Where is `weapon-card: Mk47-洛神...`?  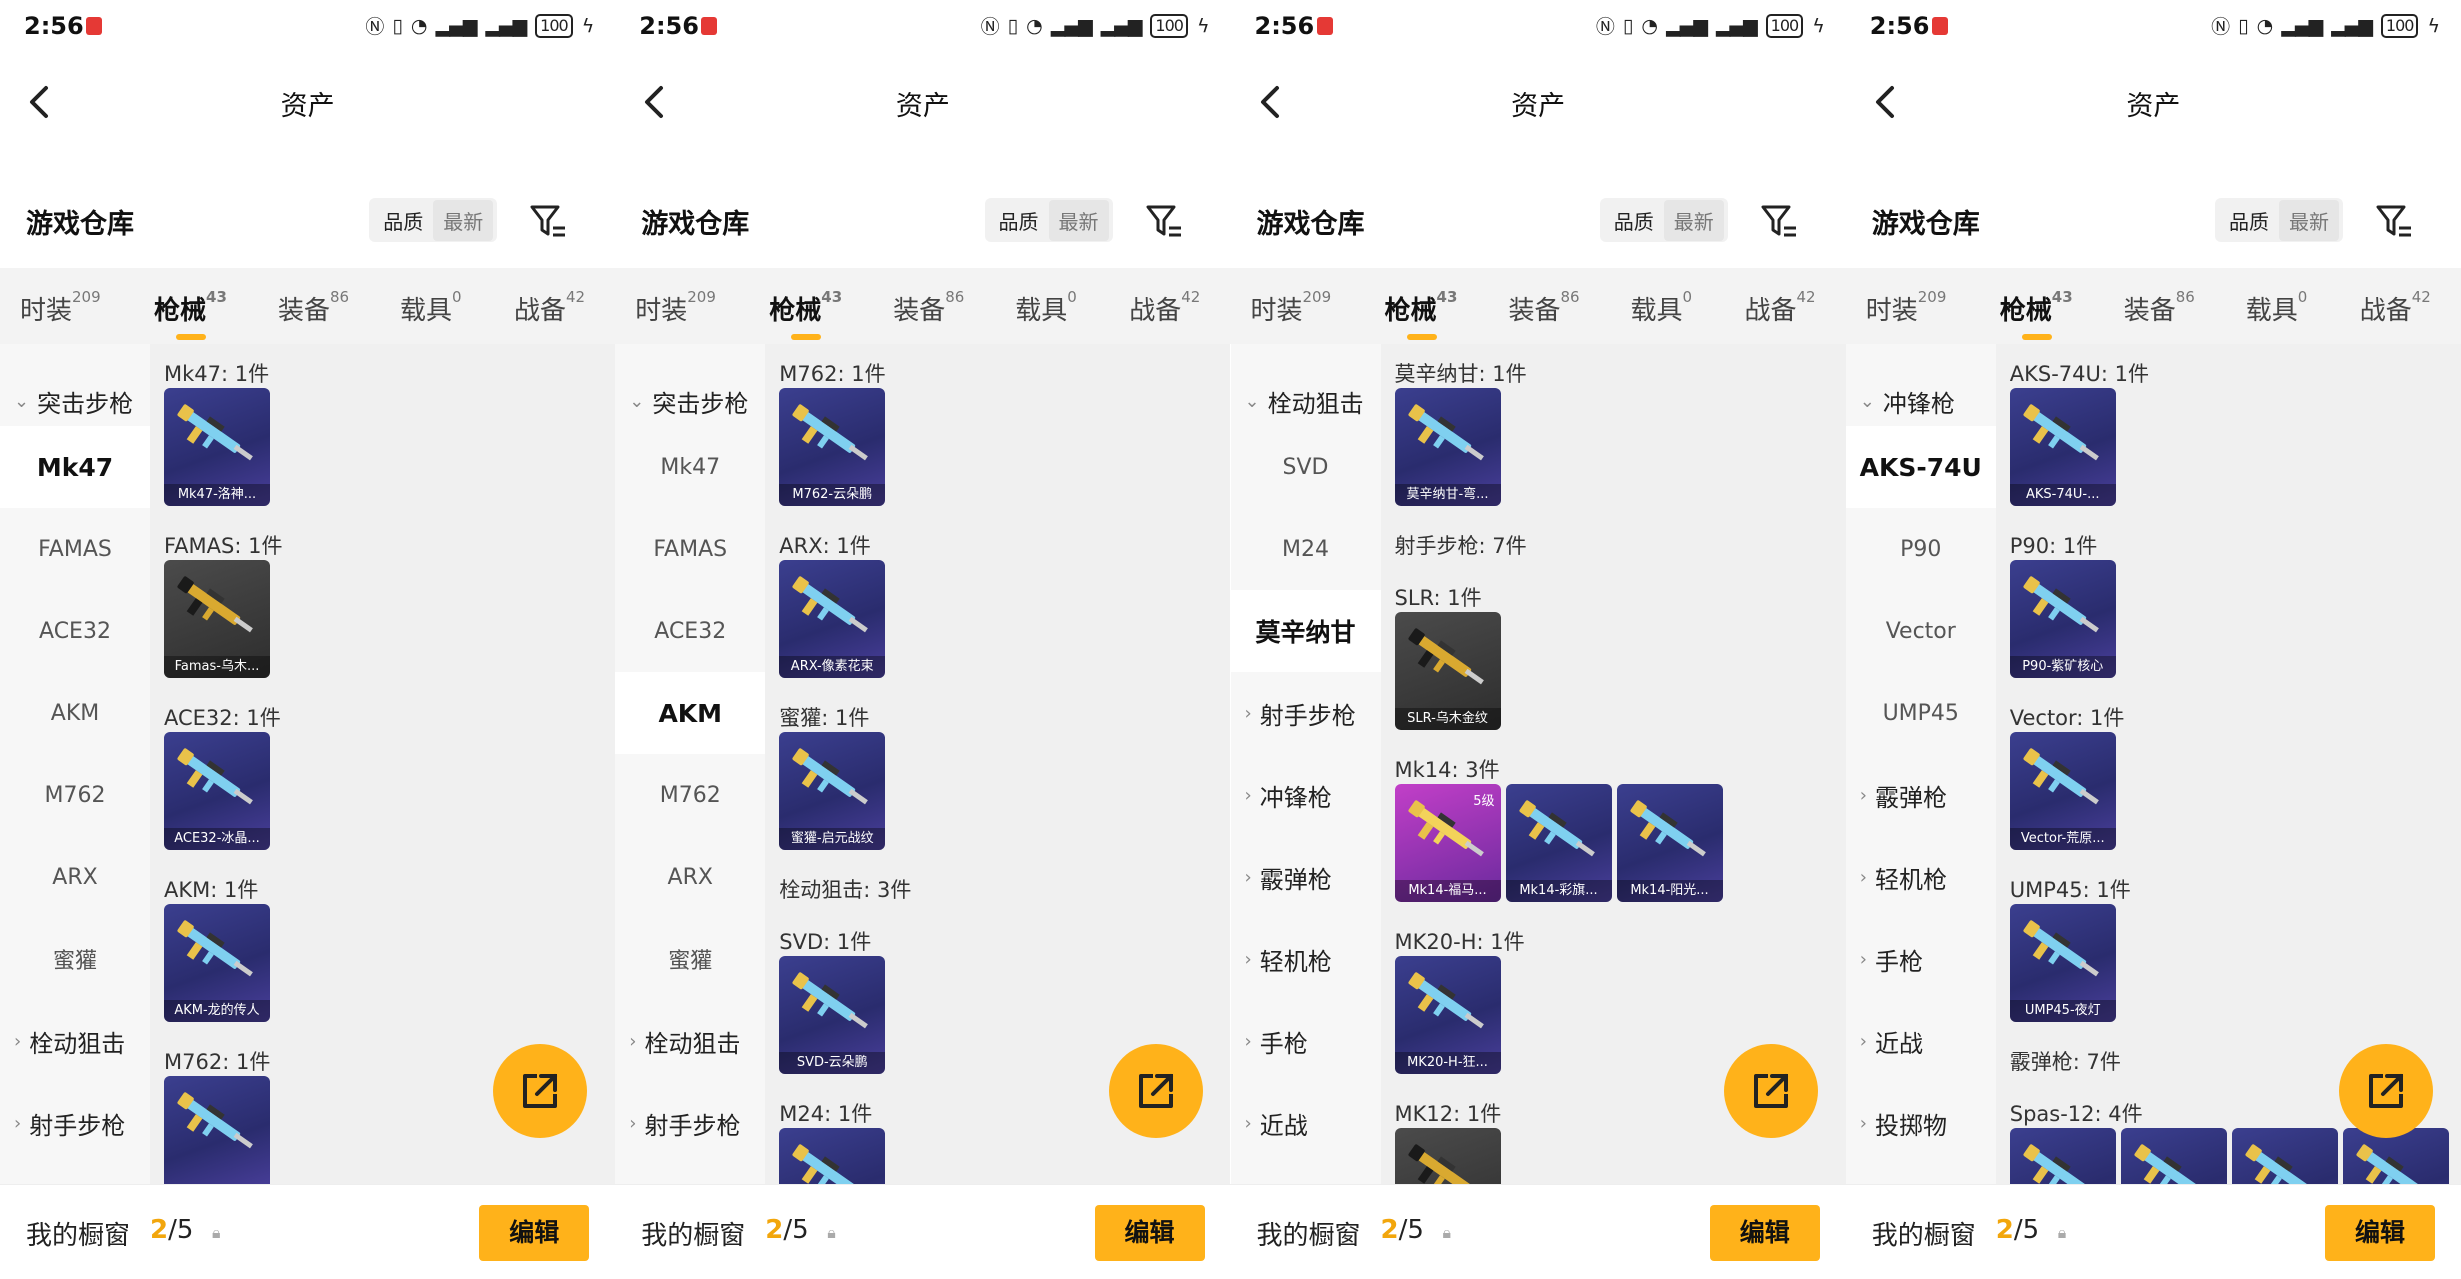 weapon-card: Mk47-洛神... is located at coordinates (217, 447).